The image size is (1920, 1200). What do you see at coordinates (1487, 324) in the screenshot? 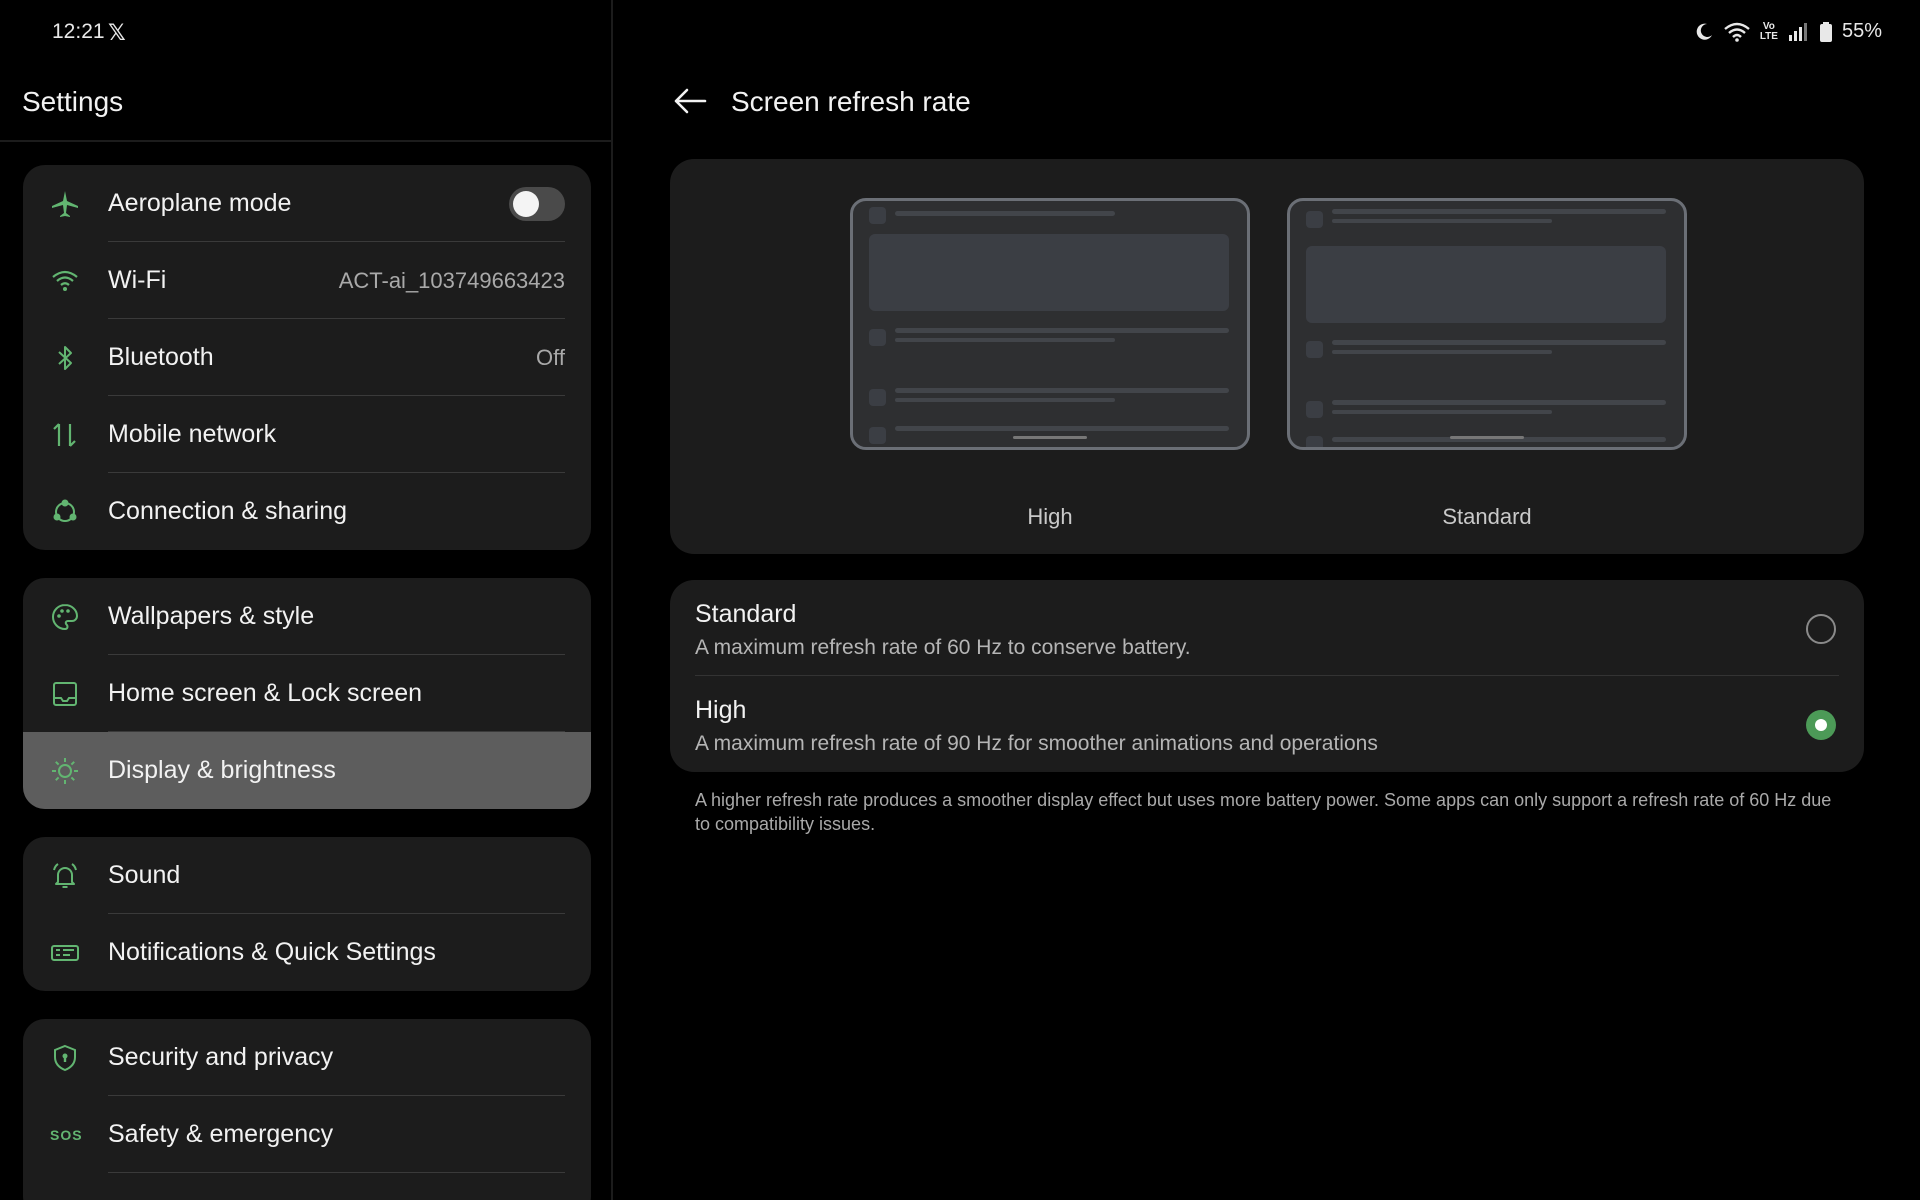
I see `standard-preview-tablet` at bounding box center [1487, 324].